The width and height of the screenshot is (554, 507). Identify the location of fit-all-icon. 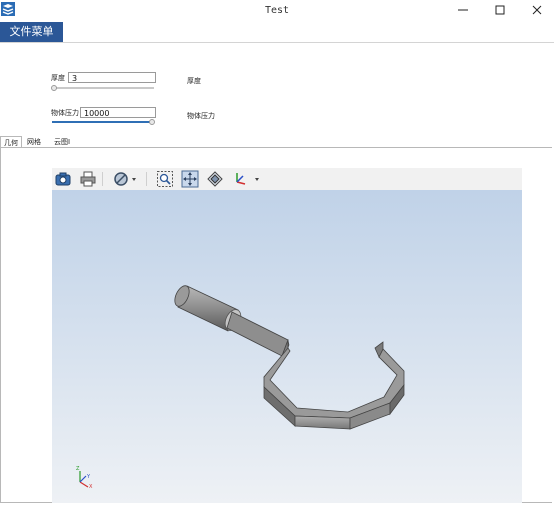
(190, 179).